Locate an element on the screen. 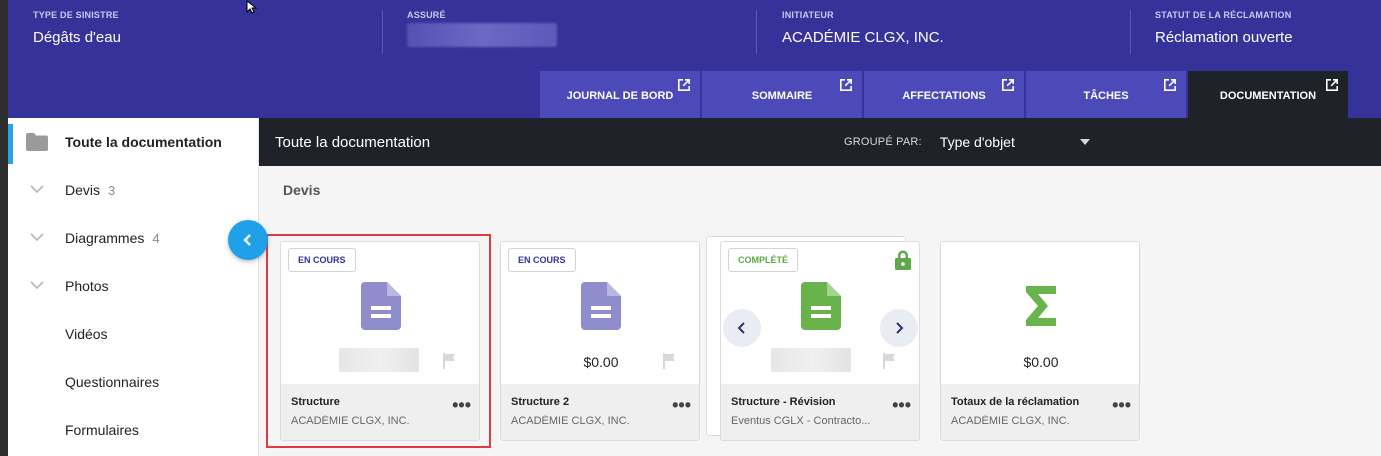 The width and height of the screenshot is (1381, 456). sidebar-item-photos: Photos is located at coordinates (133, 286).